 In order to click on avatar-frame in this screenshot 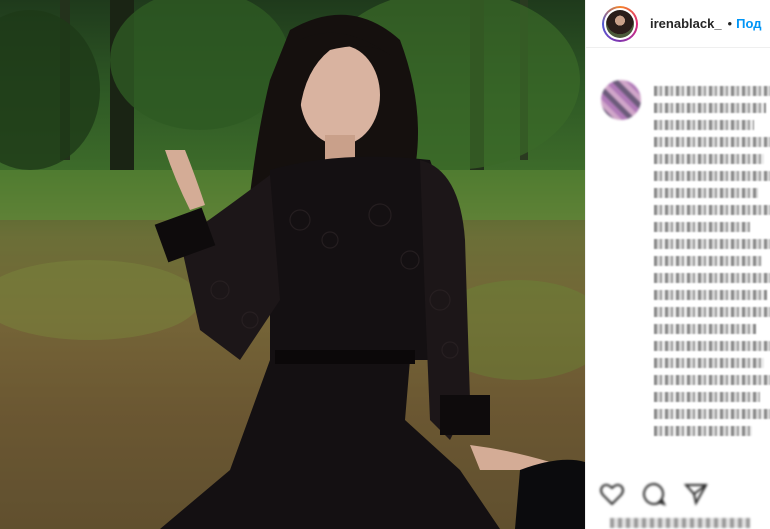, I will do `click(620, 23)`.